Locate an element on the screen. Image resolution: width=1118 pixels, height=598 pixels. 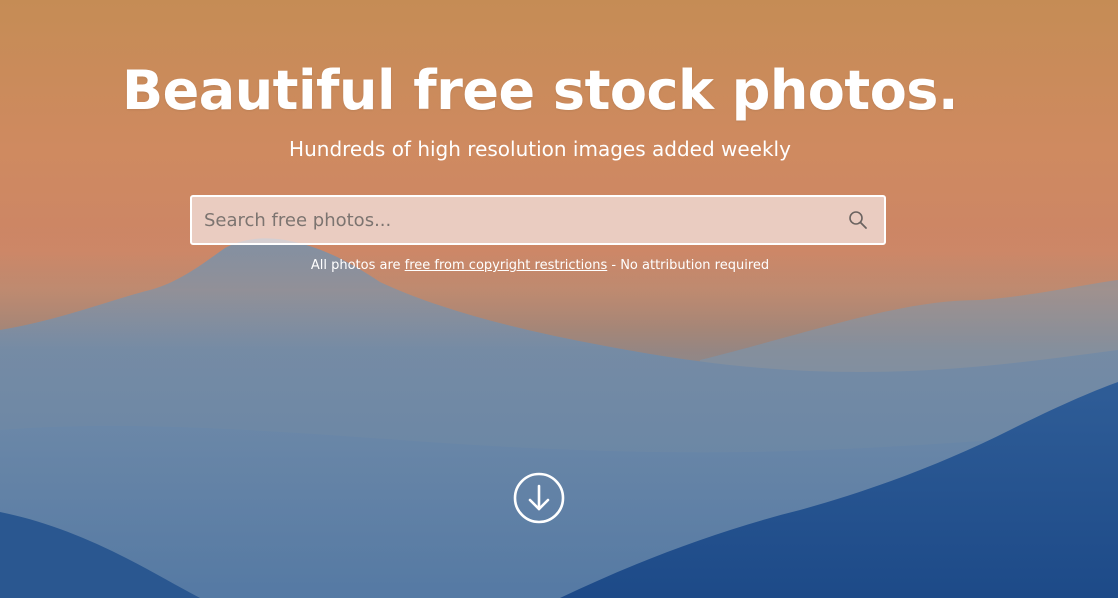
notice-prefix: All photos are is located at coordinates (357, 265).